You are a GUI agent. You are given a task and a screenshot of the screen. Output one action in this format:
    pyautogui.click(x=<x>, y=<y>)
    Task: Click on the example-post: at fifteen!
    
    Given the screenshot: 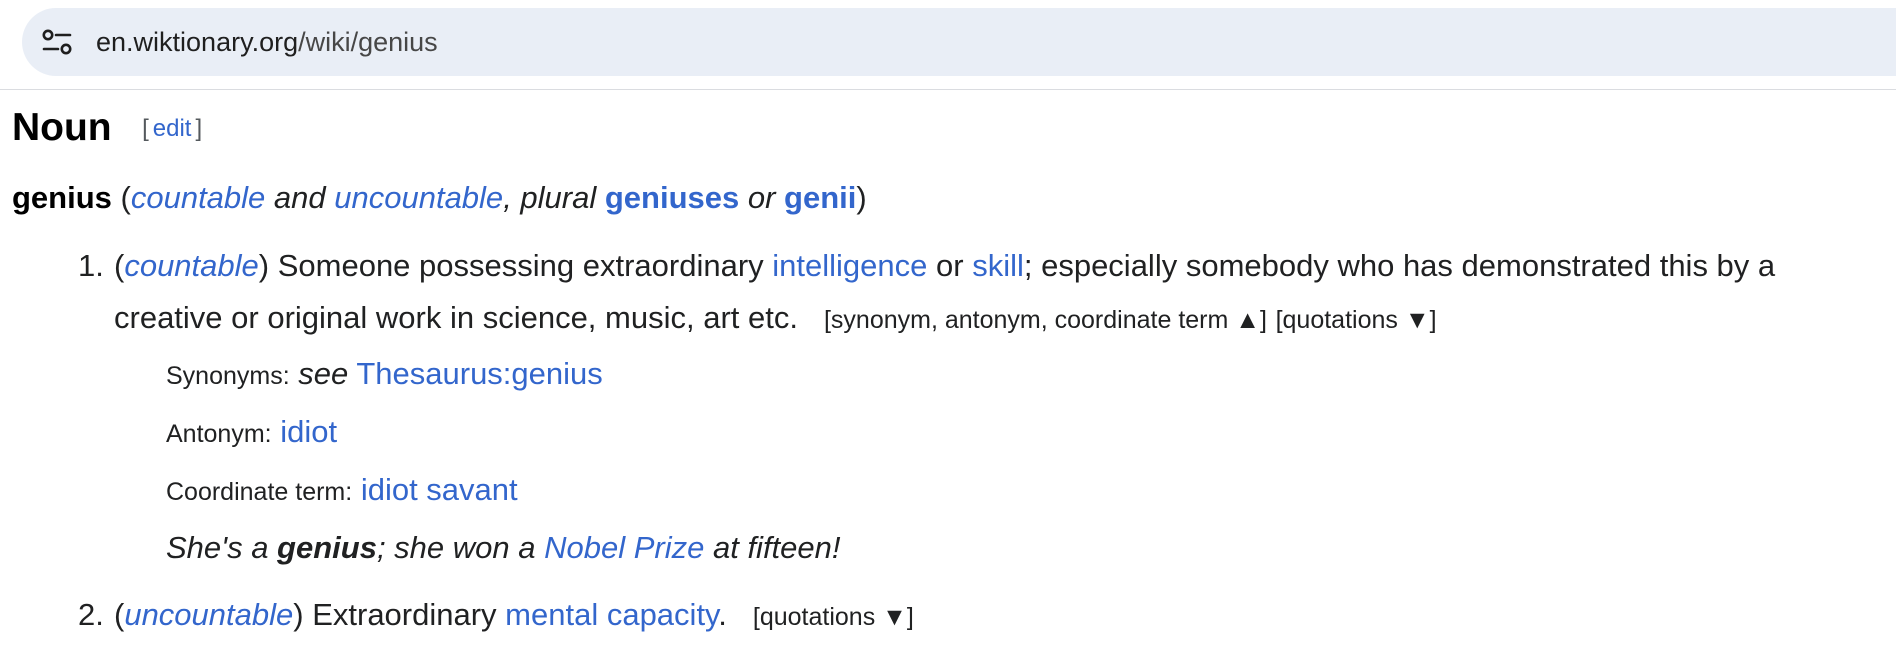 What is the action you would take?
    pyautogui.click(x=772, y=547)
    